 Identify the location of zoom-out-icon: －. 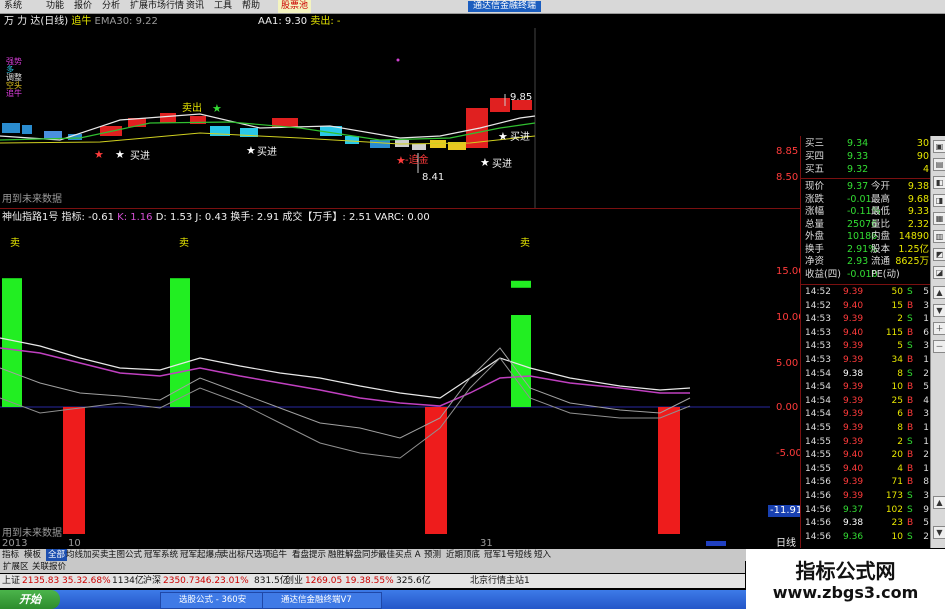
(939, 346).